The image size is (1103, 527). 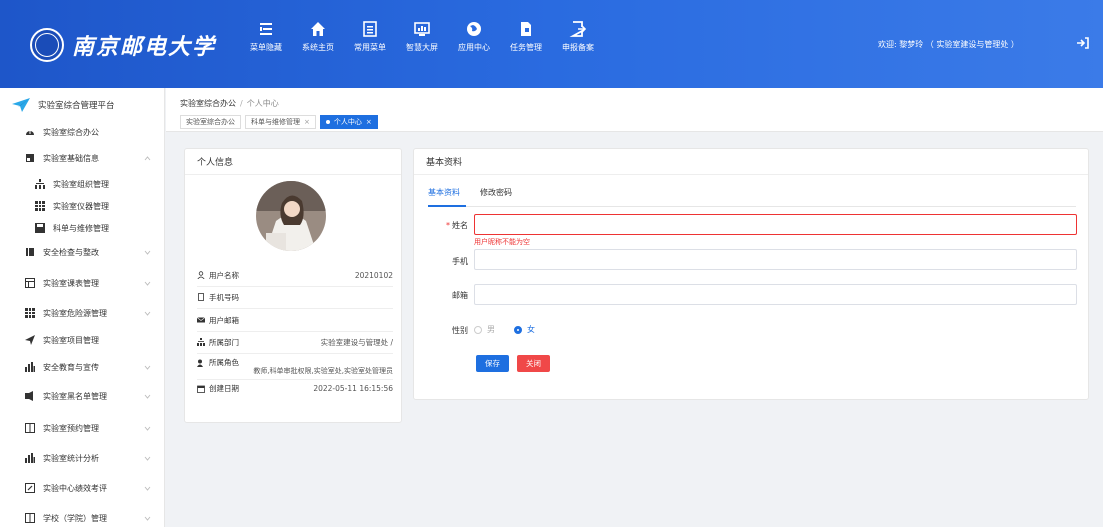 What do you see at coordinates (578, 29) in the screenshot?
I see `export-icon` at bounding box center [578, 29].